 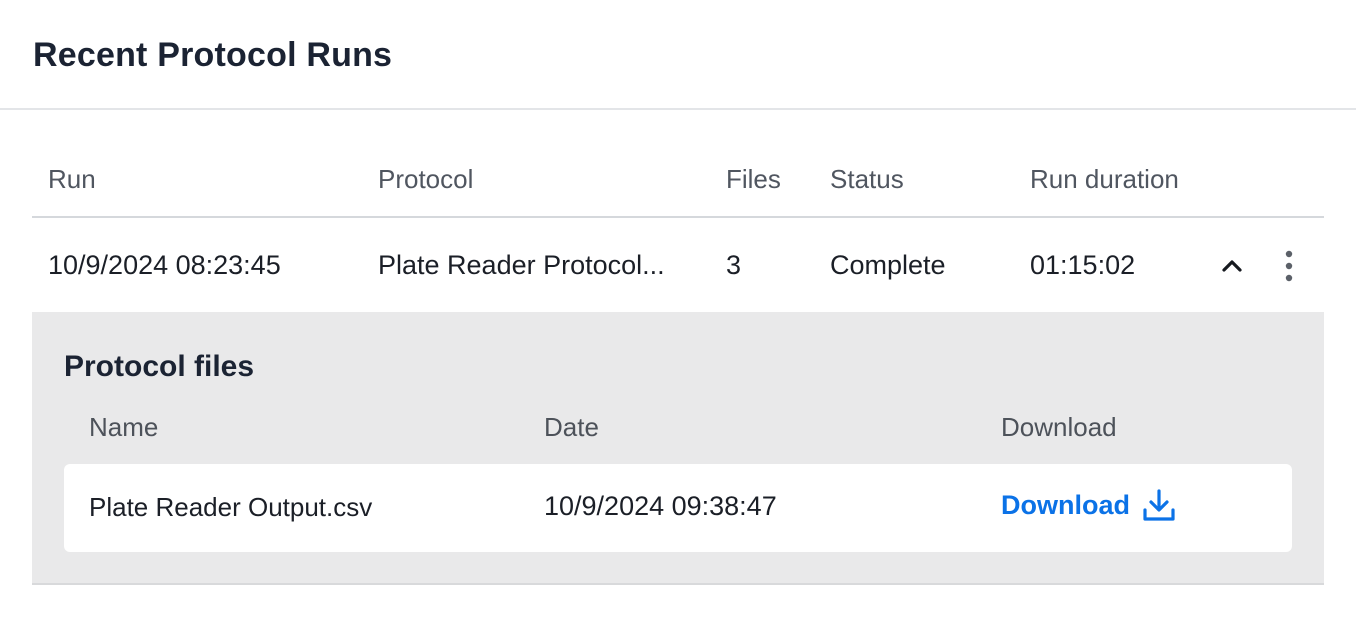 What do you see at coordinates (1083, 265) in the screenshot?
I see `run-duration: 01:15:02` at bounding box center [1083, 265].